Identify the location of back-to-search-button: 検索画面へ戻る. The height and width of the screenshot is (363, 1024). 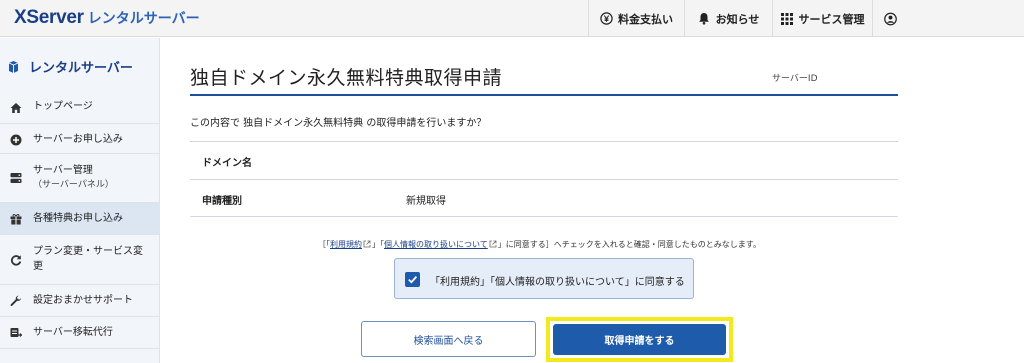
(448, 339).